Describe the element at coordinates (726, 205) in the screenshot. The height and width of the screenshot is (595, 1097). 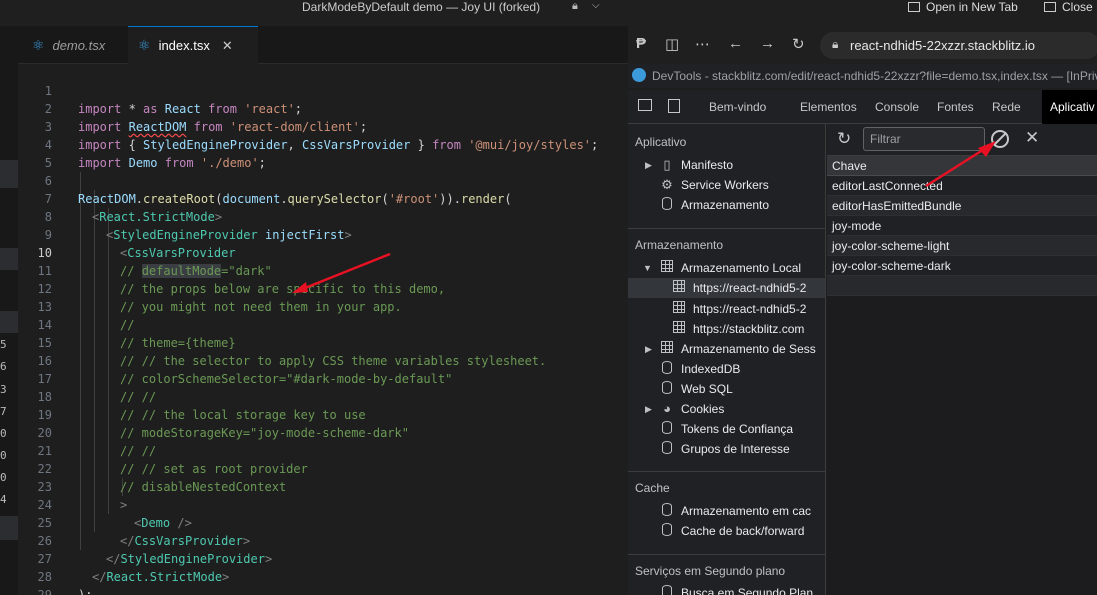
I see `sidebar-item-armazenamento: Armazenamento` at that location.